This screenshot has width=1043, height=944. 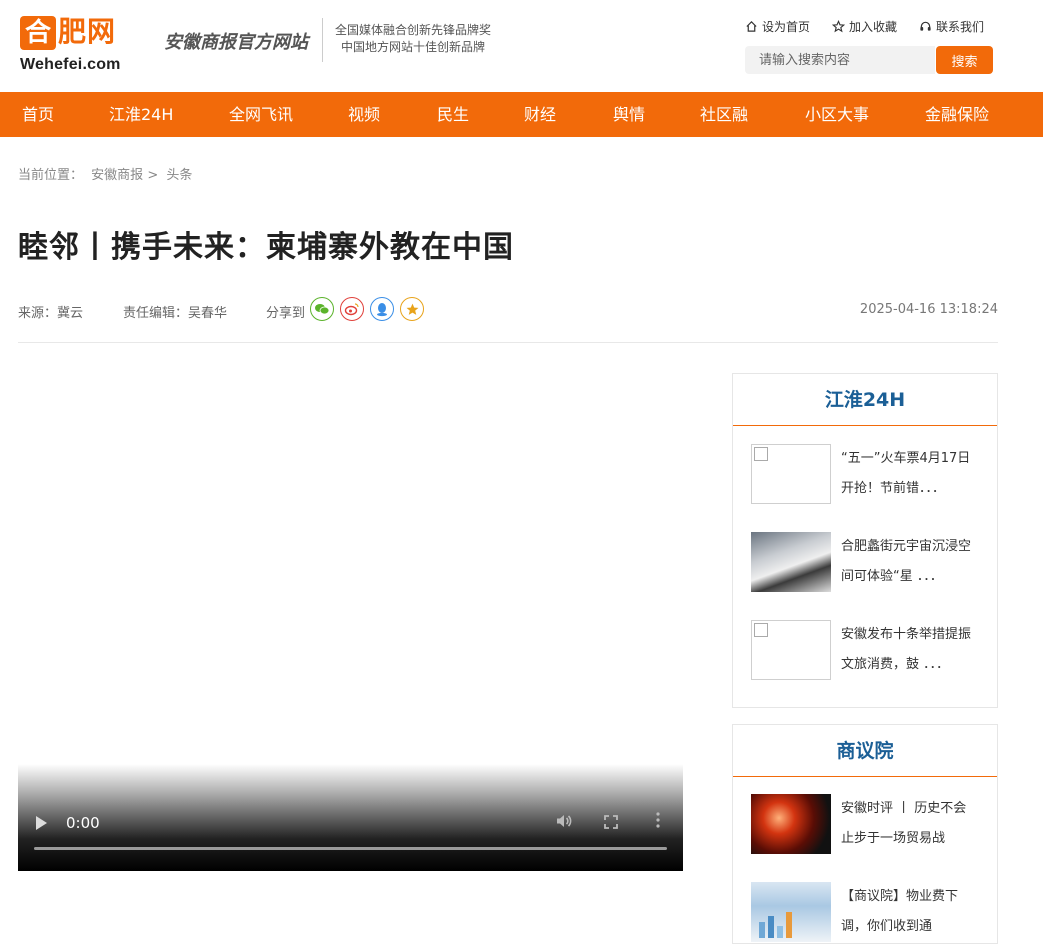 I want to click on nav-item-insurance: 金融保险, so click(x=957, y=114).